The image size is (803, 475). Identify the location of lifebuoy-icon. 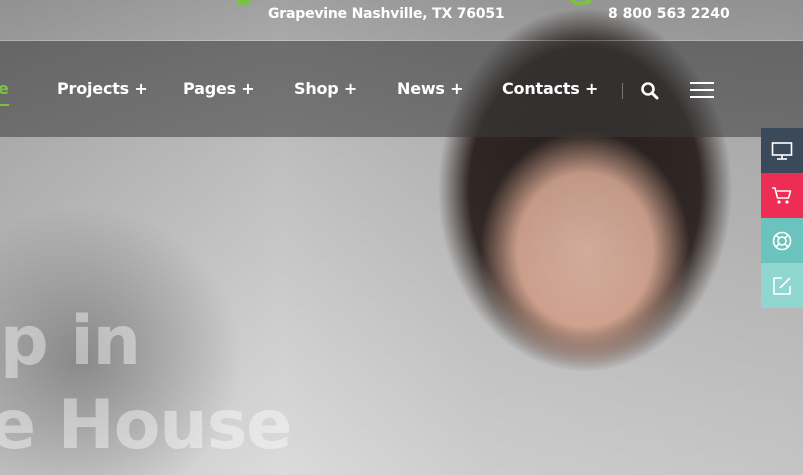
(782, 240).